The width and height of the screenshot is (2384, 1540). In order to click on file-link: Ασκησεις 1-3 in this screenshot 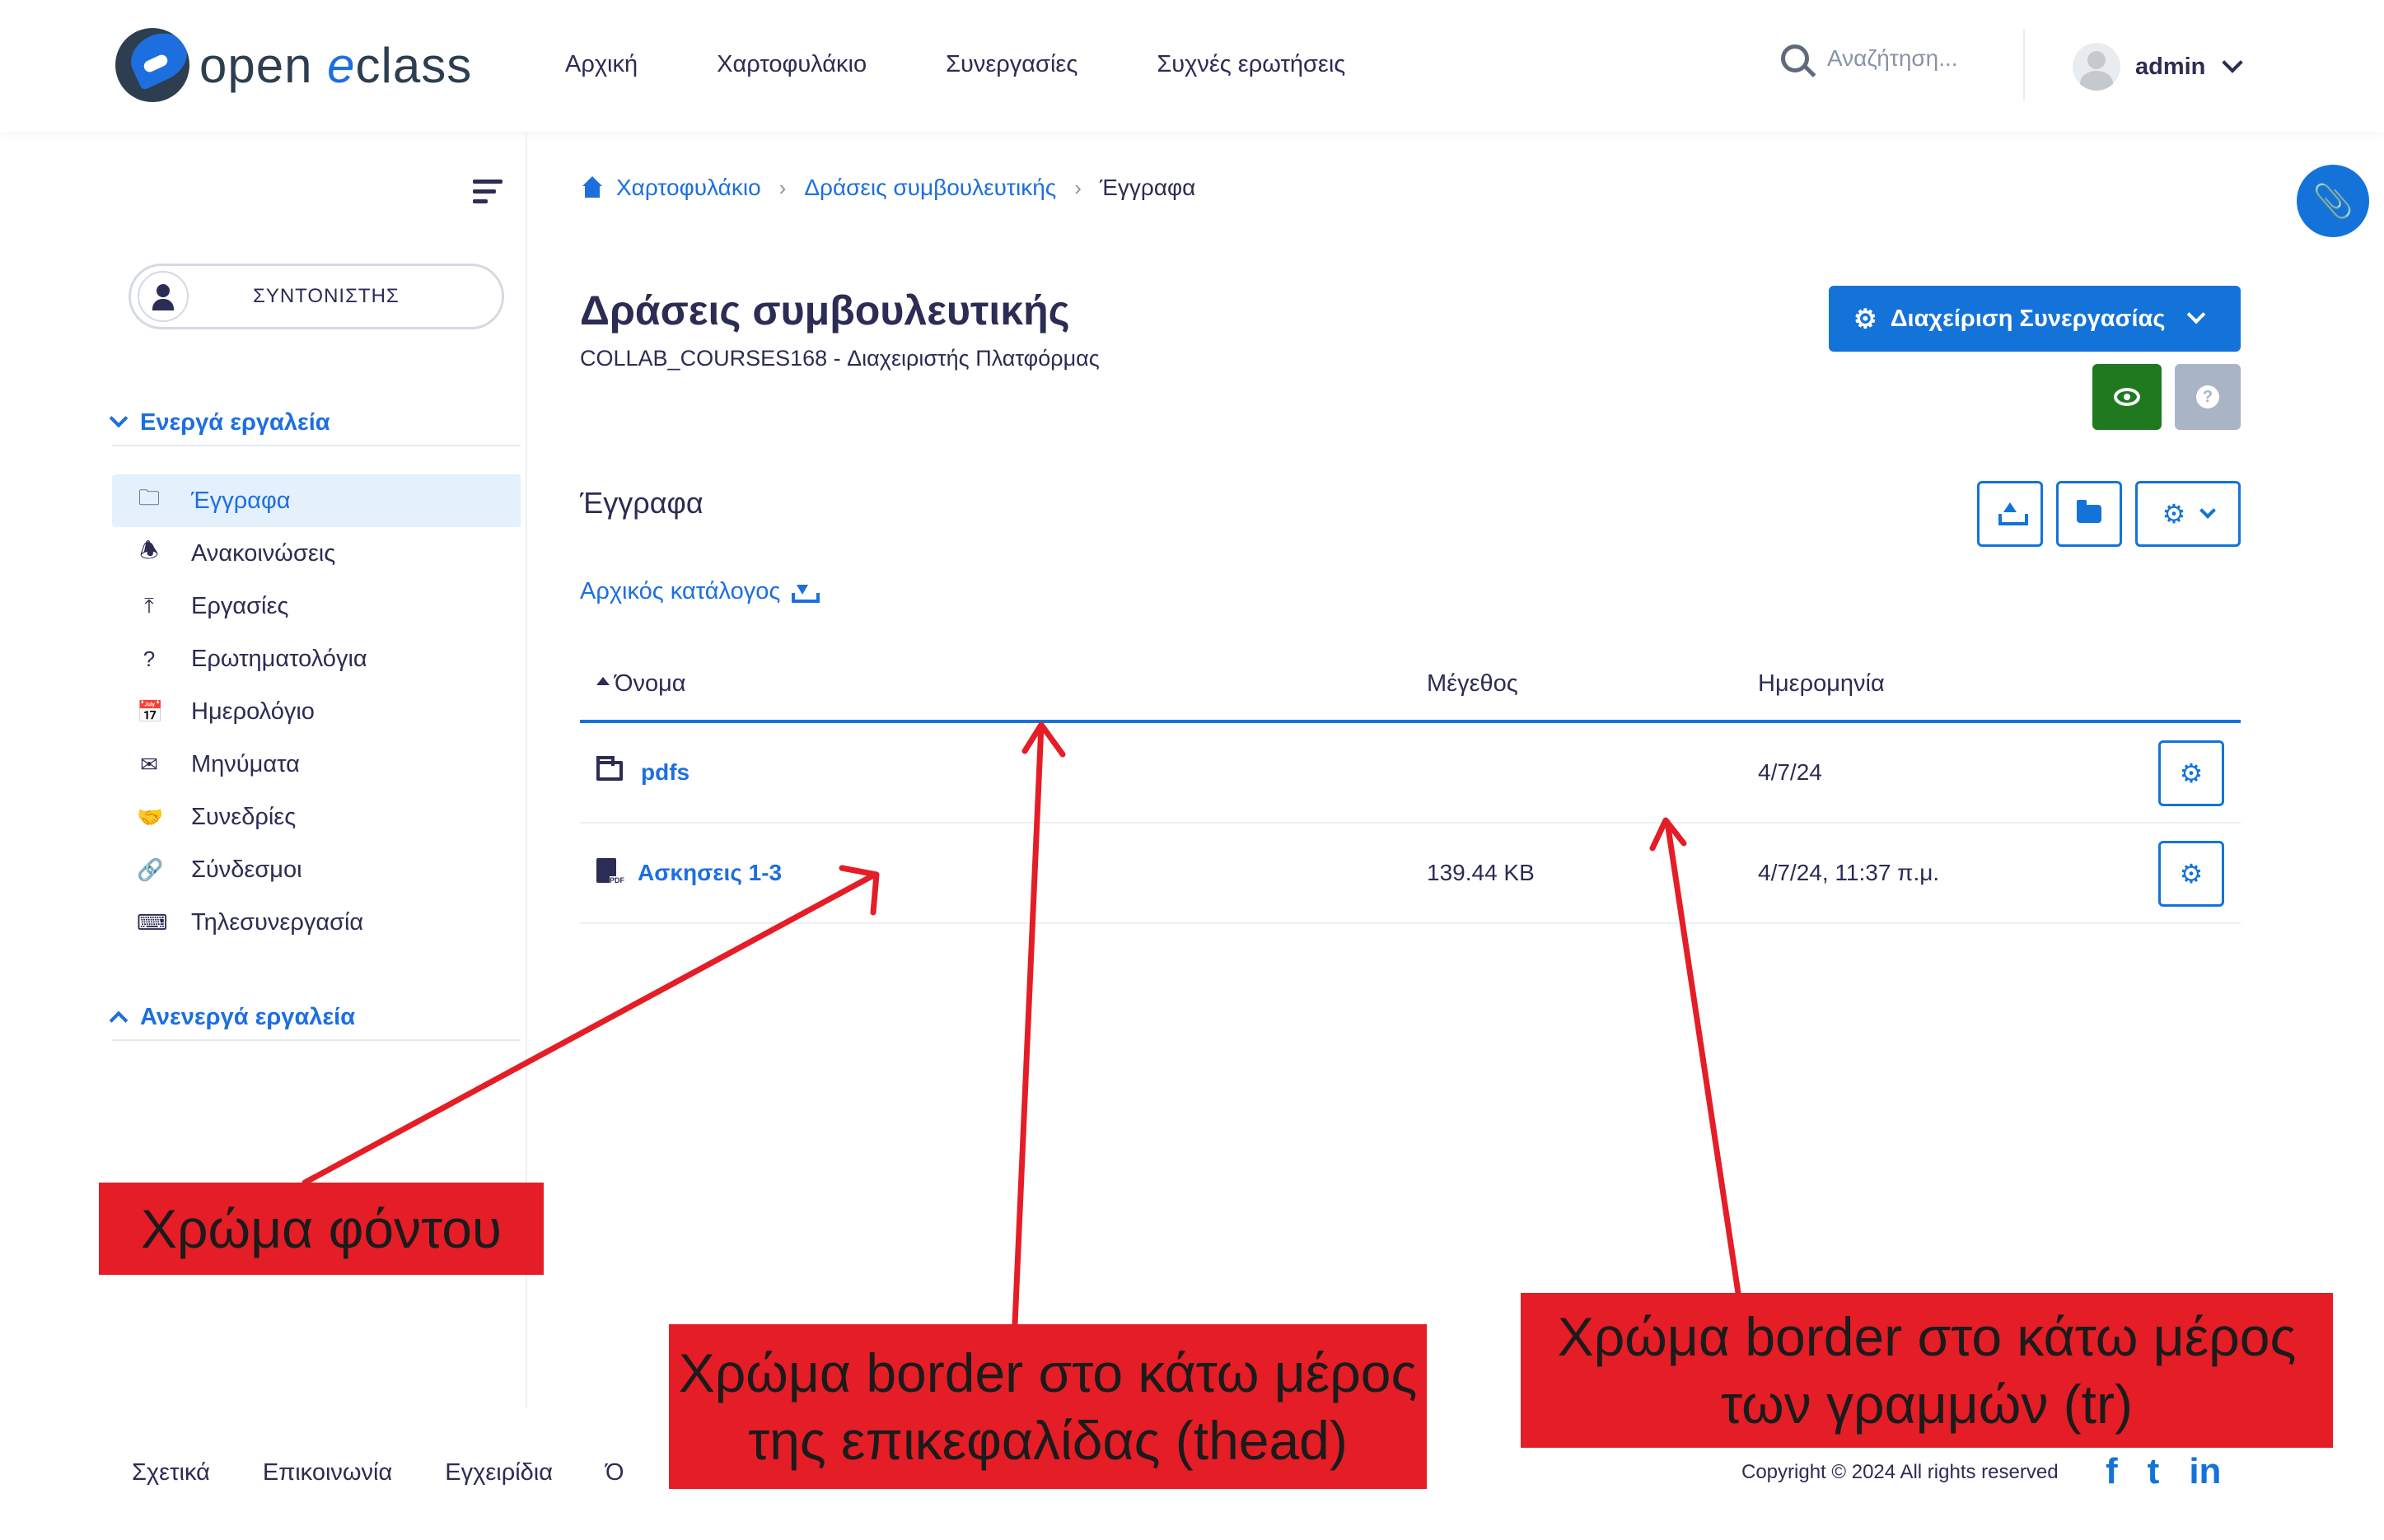, I will do `click(710, 873)`.